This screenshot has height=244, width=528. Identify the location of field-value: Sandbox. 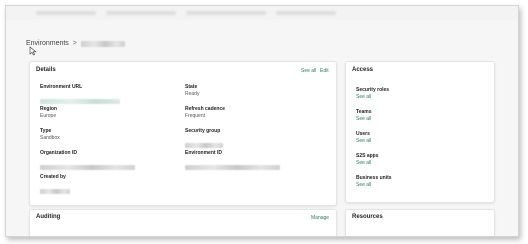
(50, 138).